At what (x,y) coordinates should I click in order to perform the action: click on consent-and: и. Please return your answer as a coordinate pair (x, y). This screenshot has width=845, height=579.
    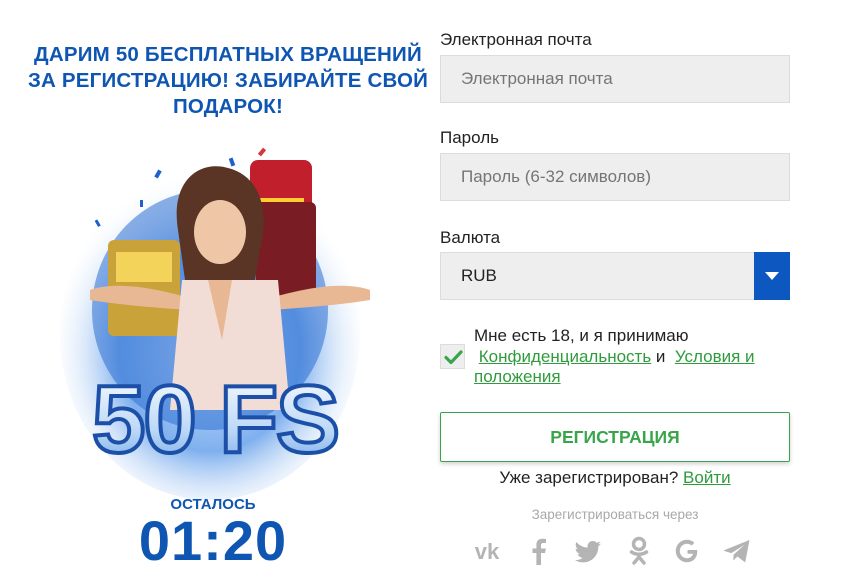
    Looking at the image, I should click on (660, 356).